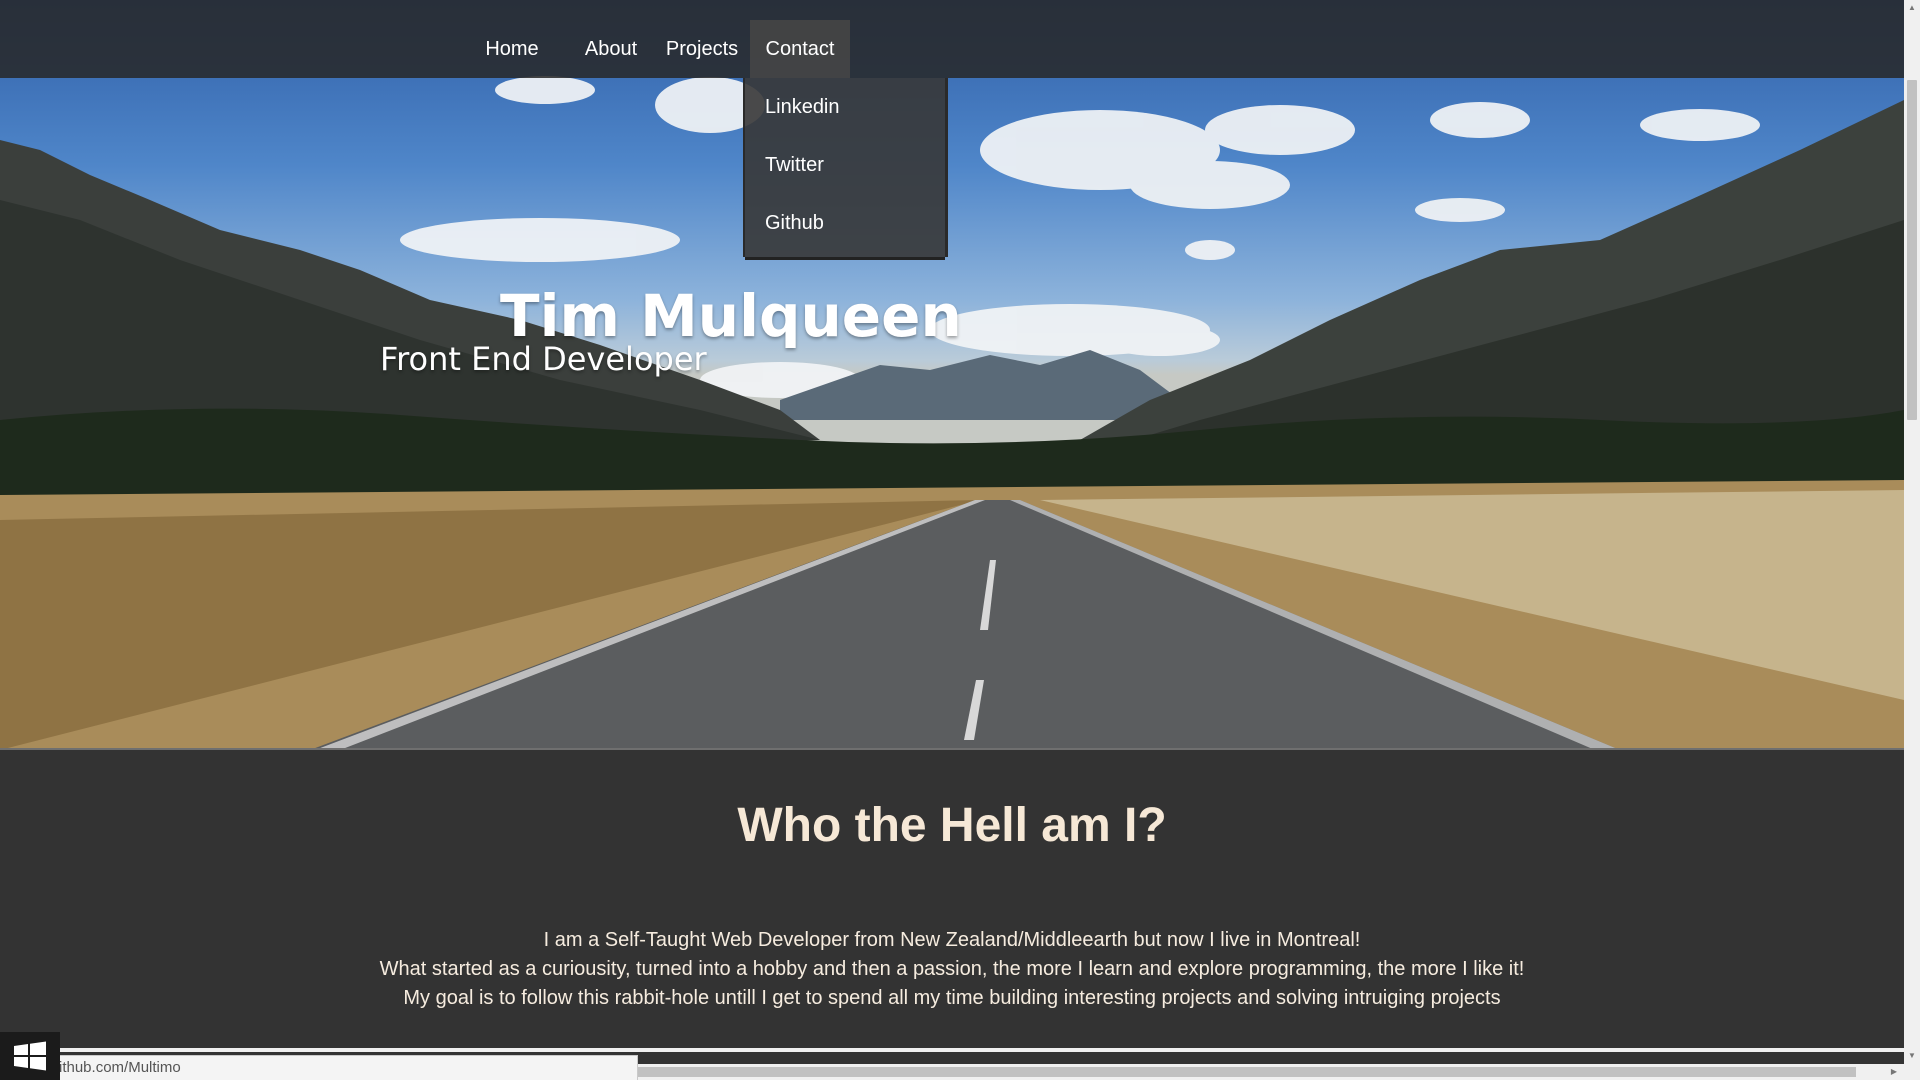  I want to click on nav-projects: Projects, so click(702, 39).